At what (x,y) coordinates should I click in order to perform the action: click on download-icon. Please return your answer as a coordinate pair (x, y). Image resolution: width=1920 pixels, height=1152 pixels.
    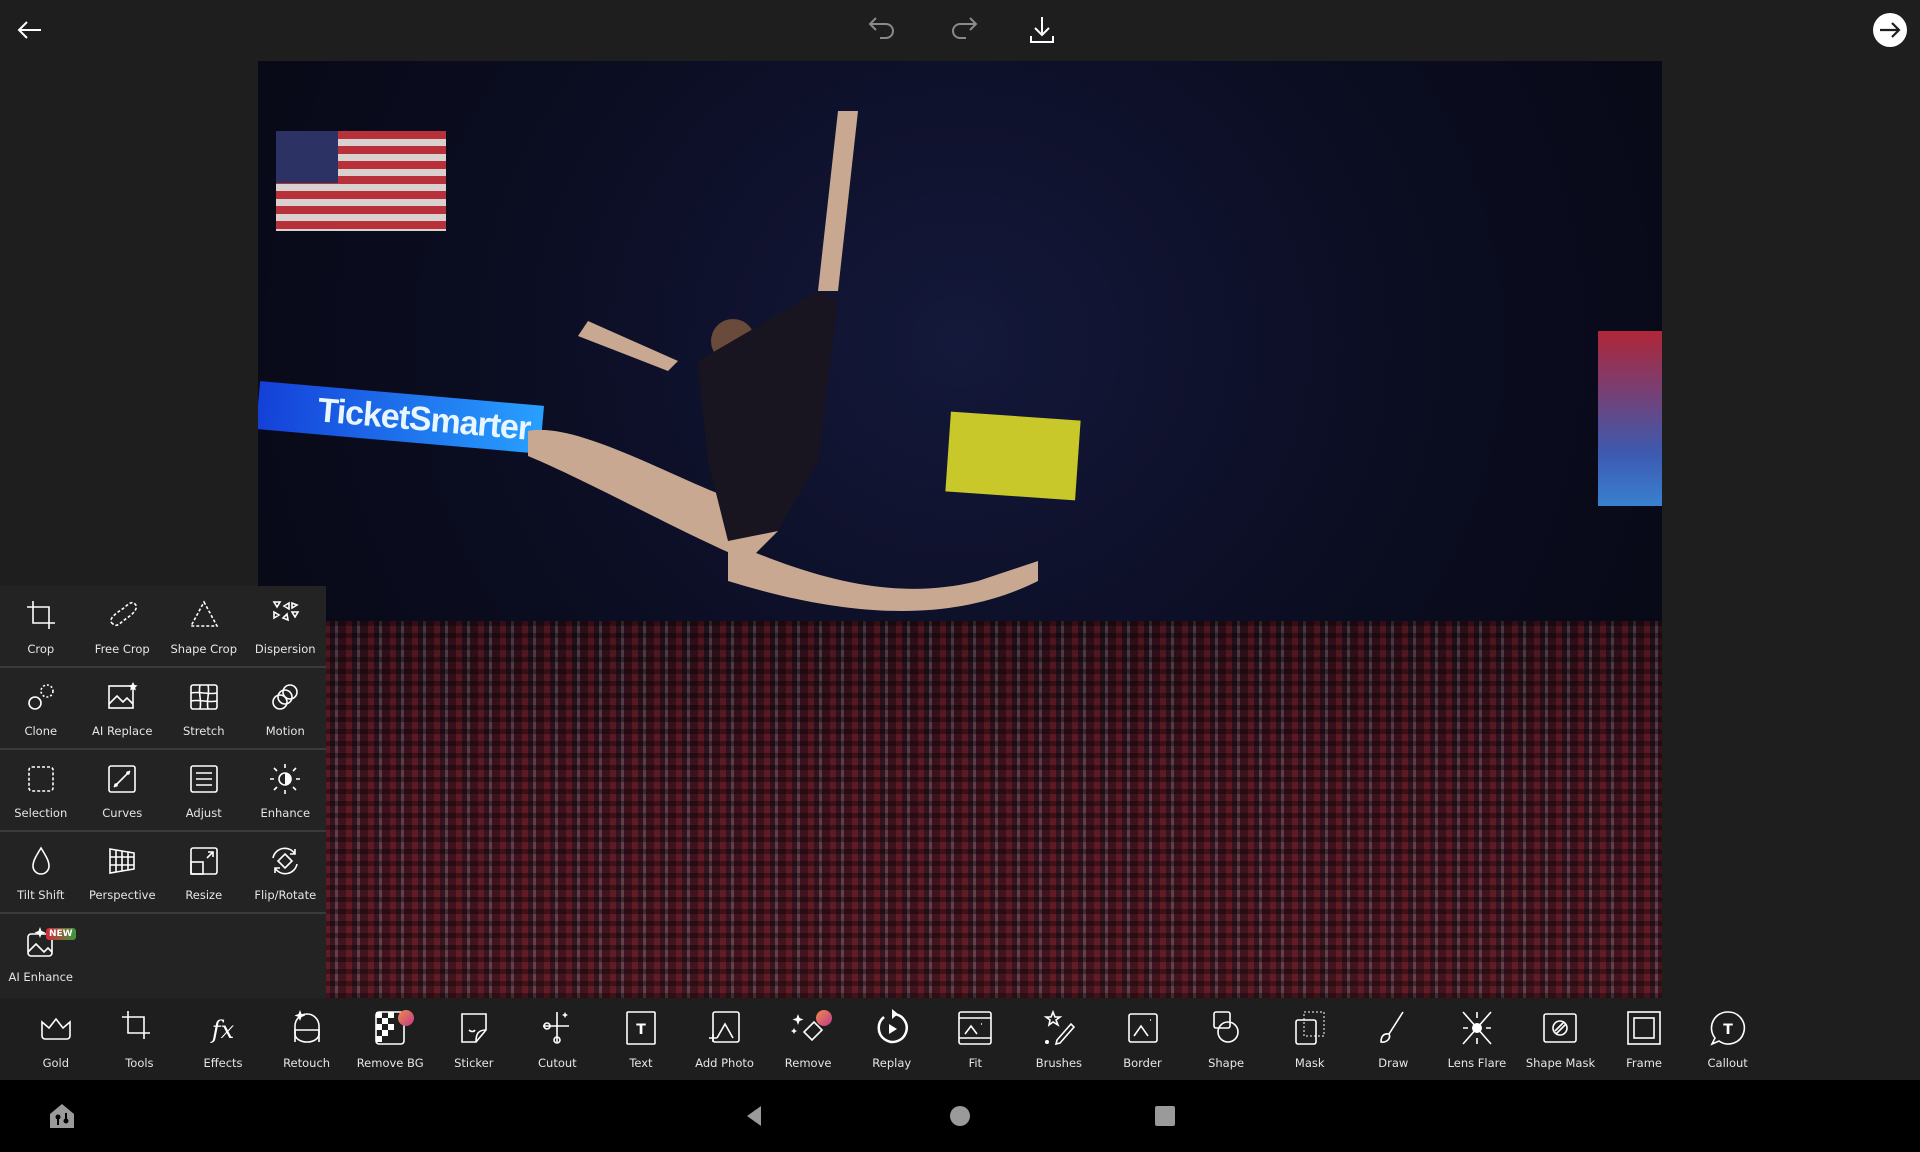
    Looking at the image, I should click on (1042, 30).